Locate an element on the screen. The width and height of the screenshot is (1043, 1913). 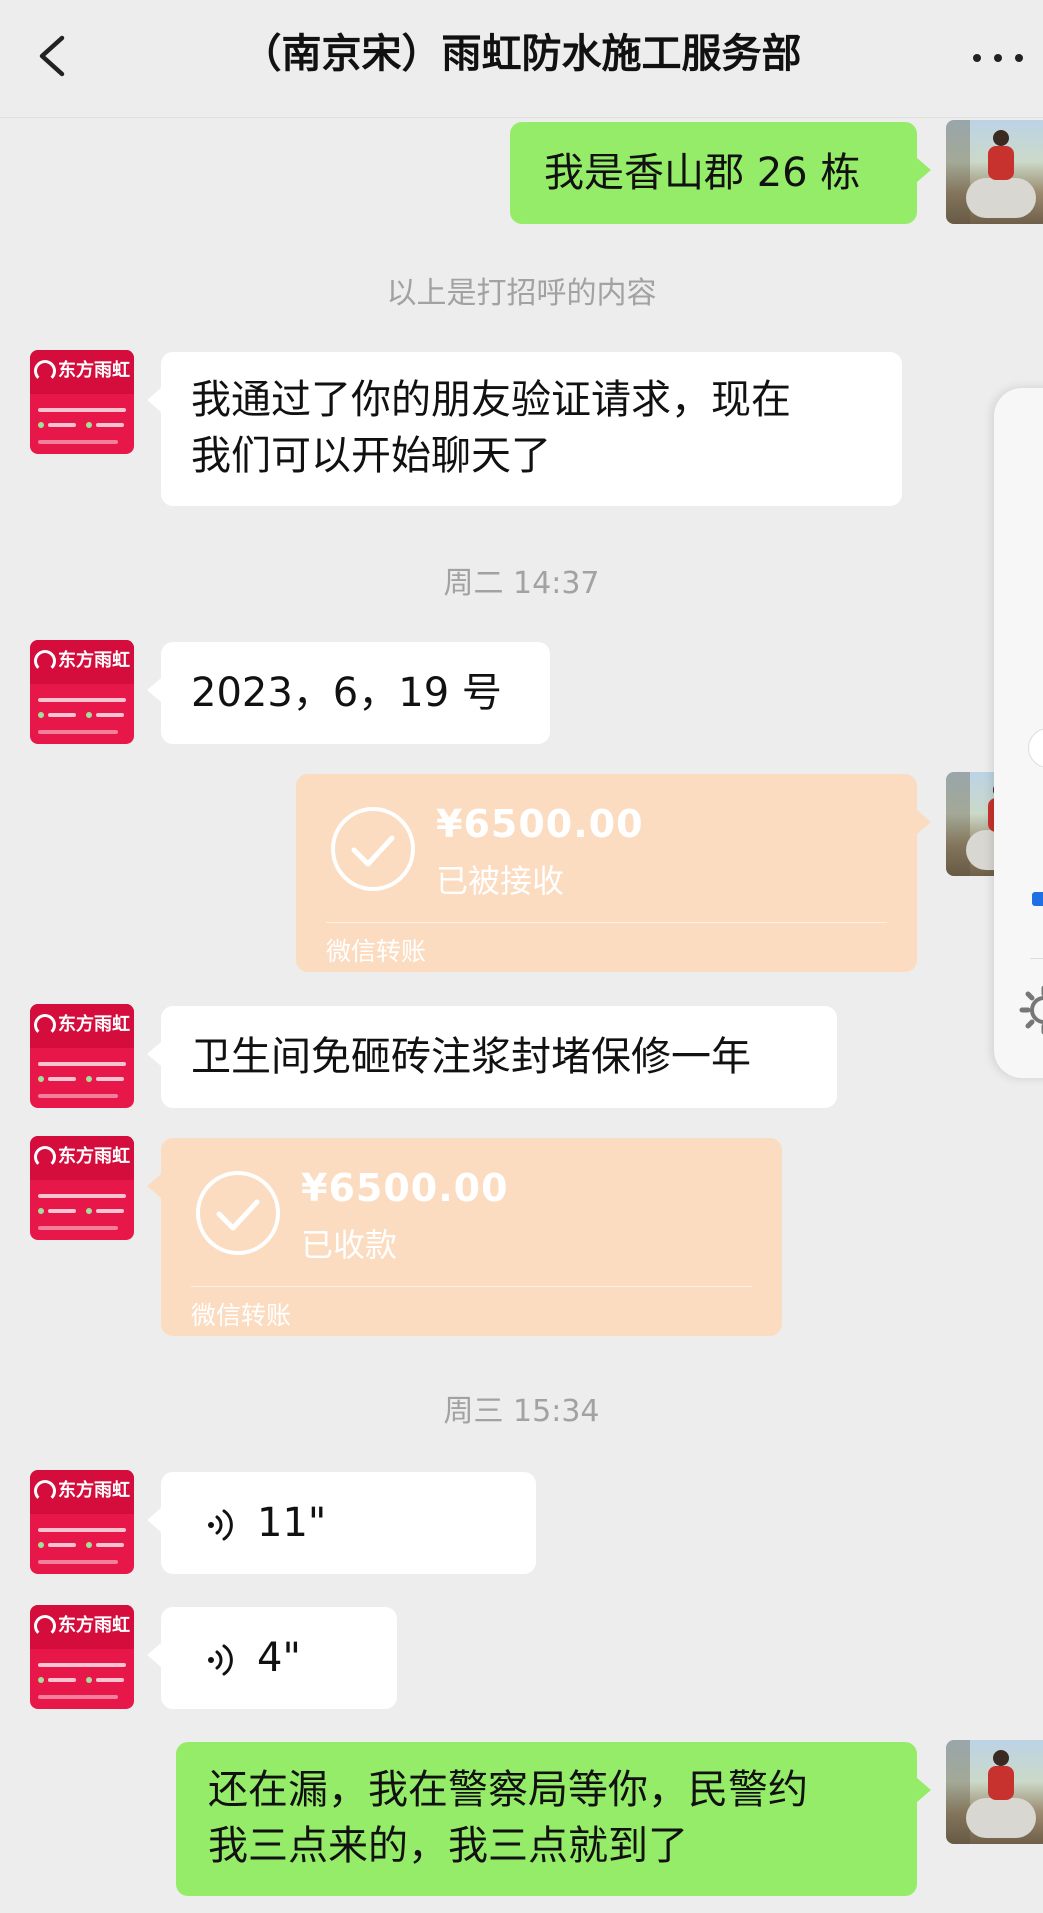
more-dots-icon is located at coordinates (977, 58).